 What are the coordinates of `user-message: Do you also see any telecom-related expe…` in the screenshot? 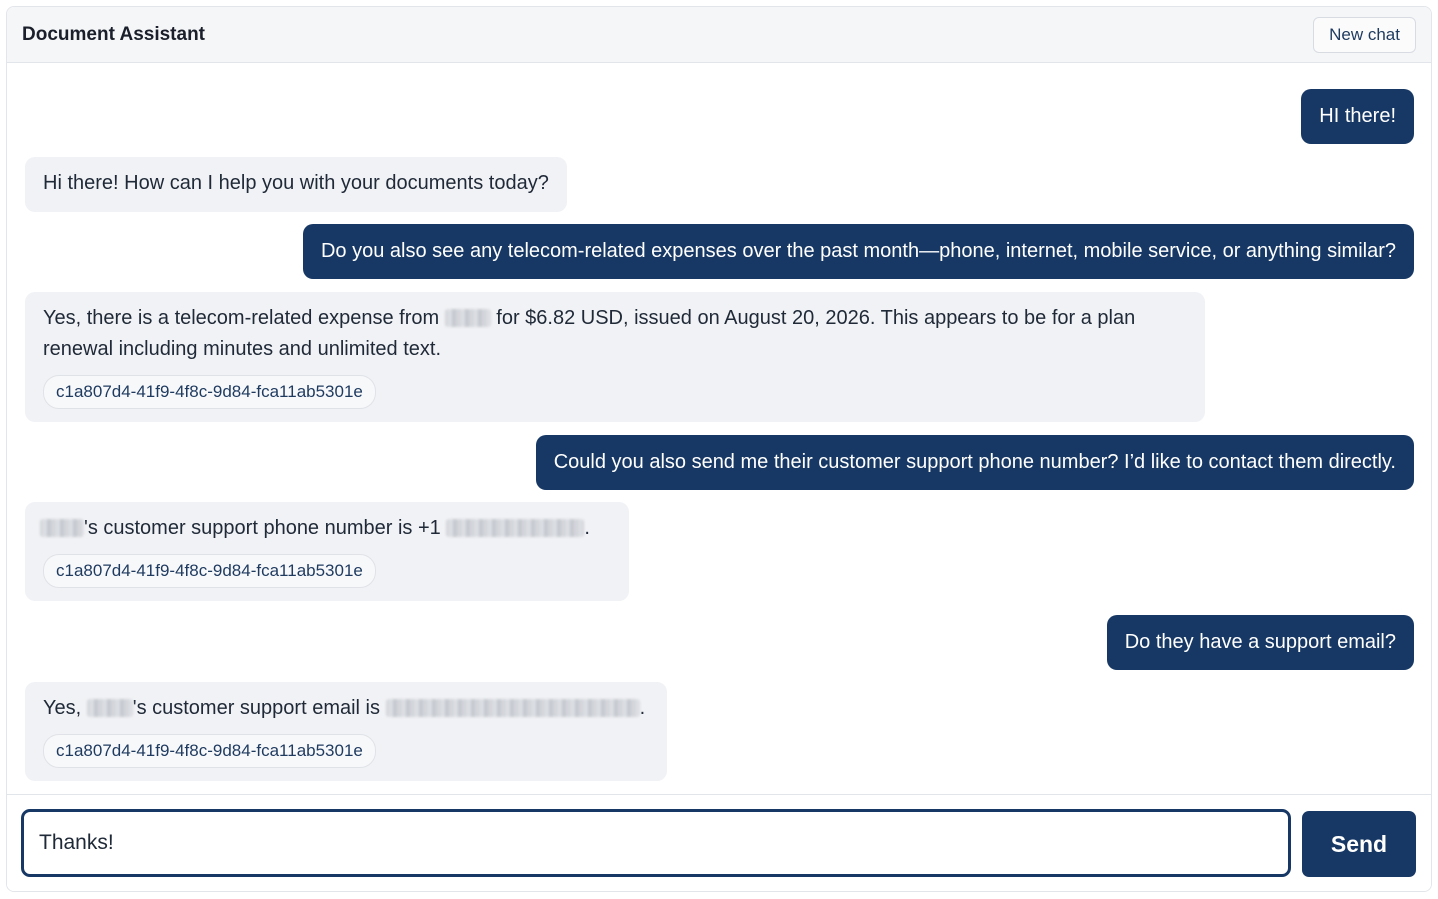 It's located at (858, 251).